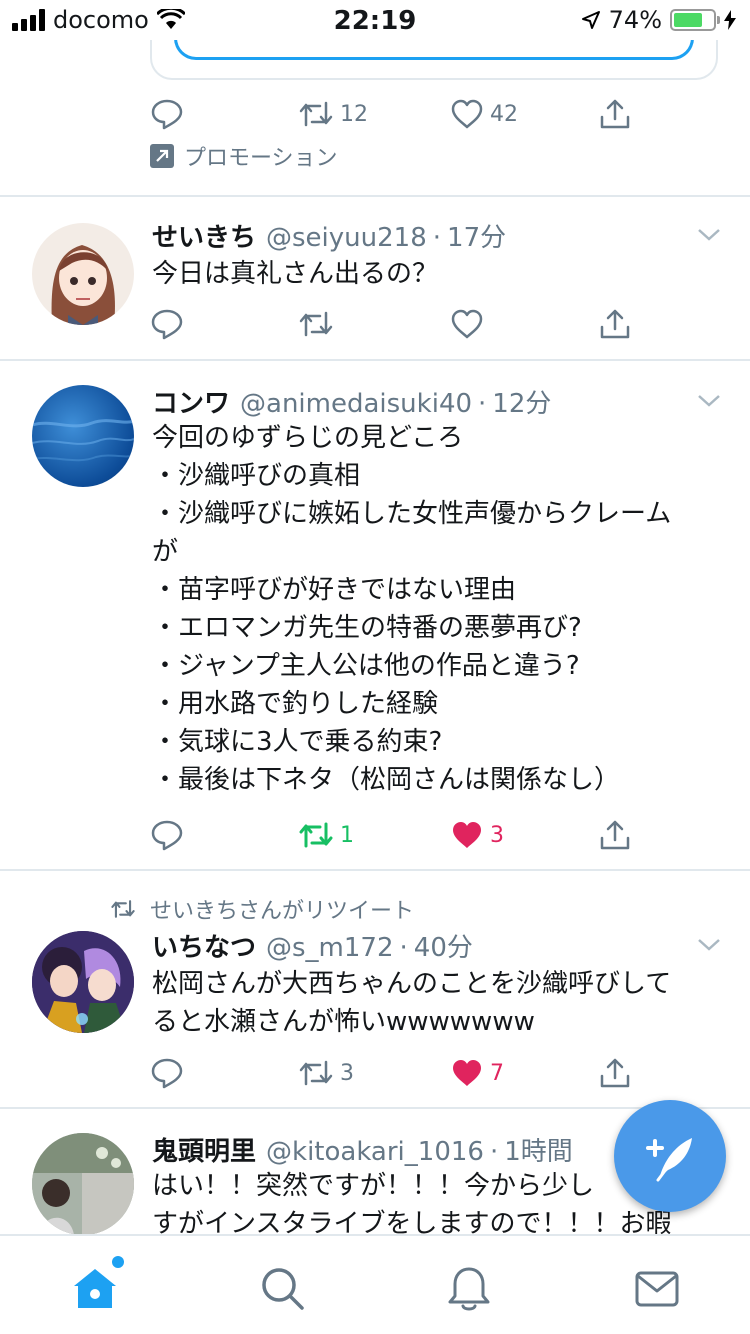 The width and height of the screenshot is (750, 1334). I want to click on retweet-button: 1, so click(326, 835).